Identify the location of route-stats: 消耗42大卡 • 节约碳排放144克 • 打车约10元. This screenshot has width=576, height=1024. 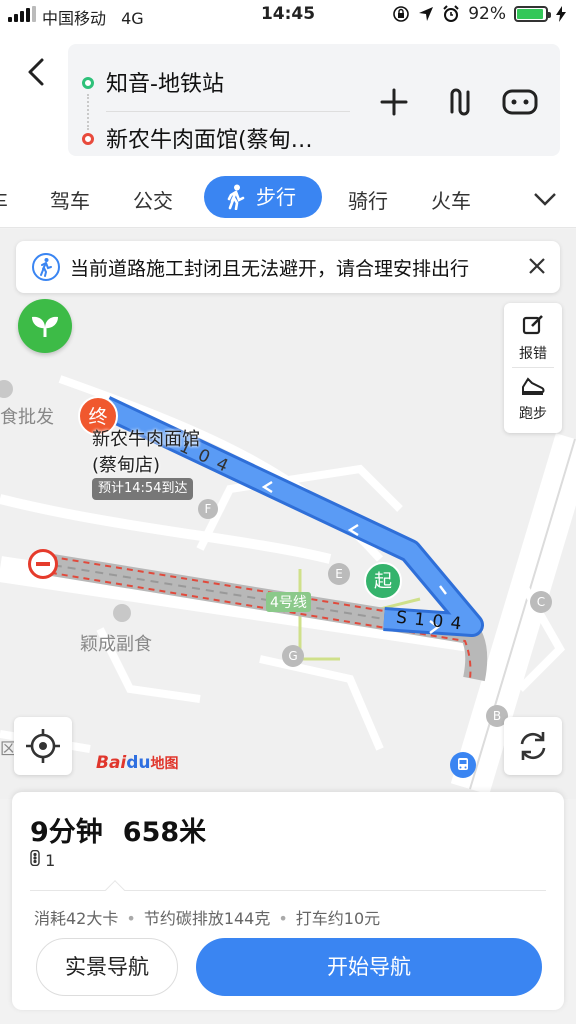
(207, 918).